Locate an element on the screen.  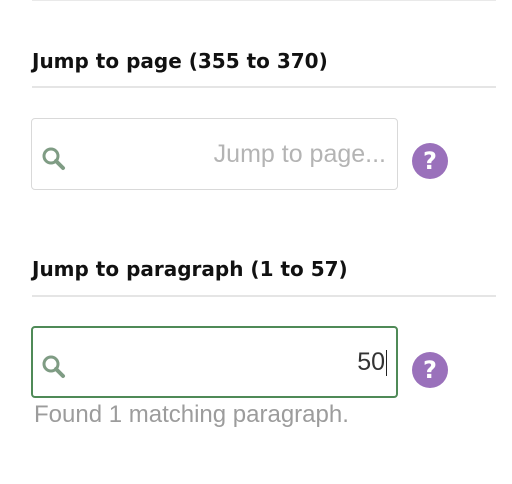
jump-to-paragraph-search-box is located at coordinates (214, 362).